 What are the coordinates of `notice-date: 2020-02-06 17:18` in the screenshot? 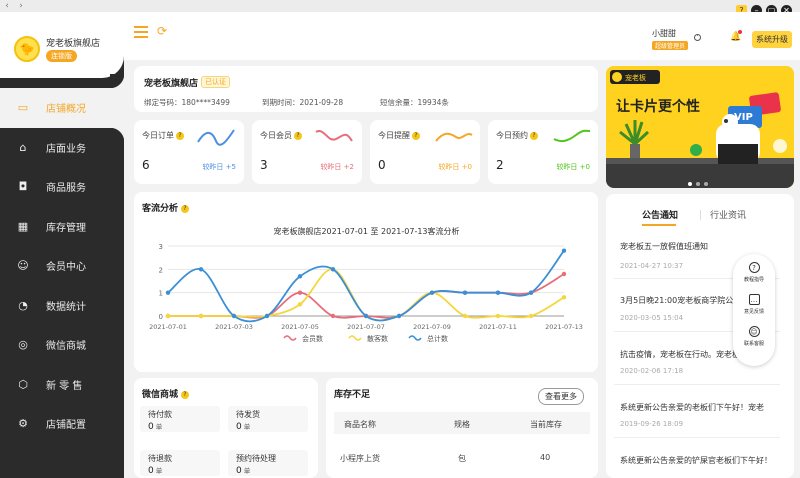 It's located at (652, 371).